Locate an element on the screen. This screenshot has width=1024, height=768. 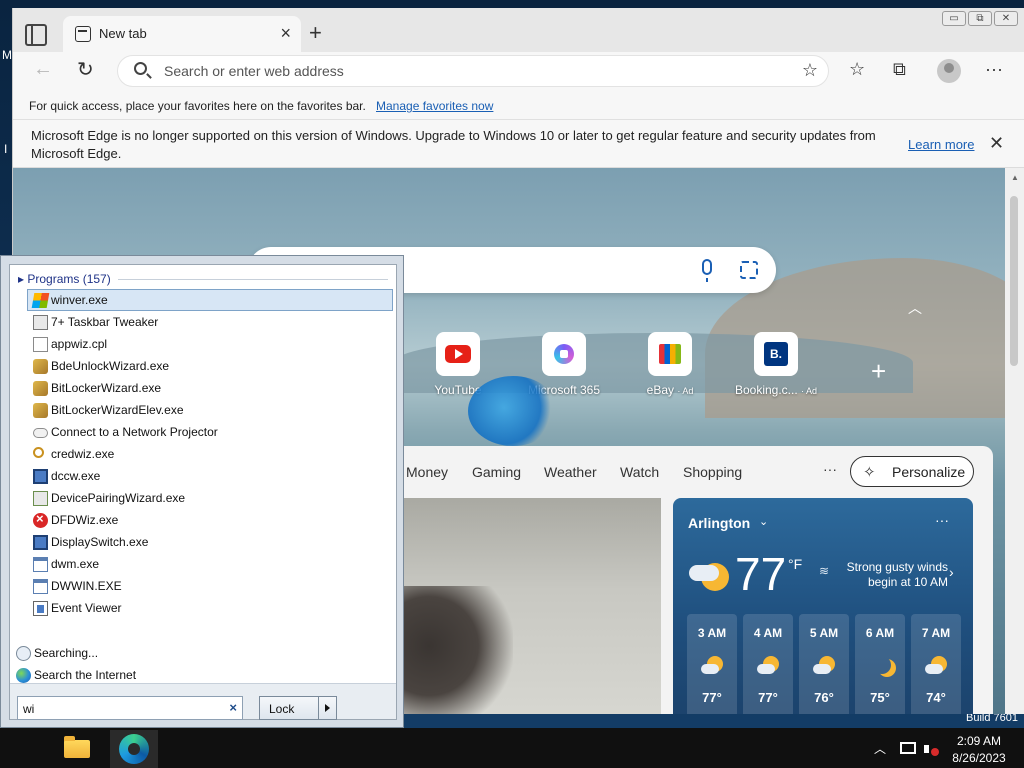
lock-button: Lock is located at coordinates (298, 708).